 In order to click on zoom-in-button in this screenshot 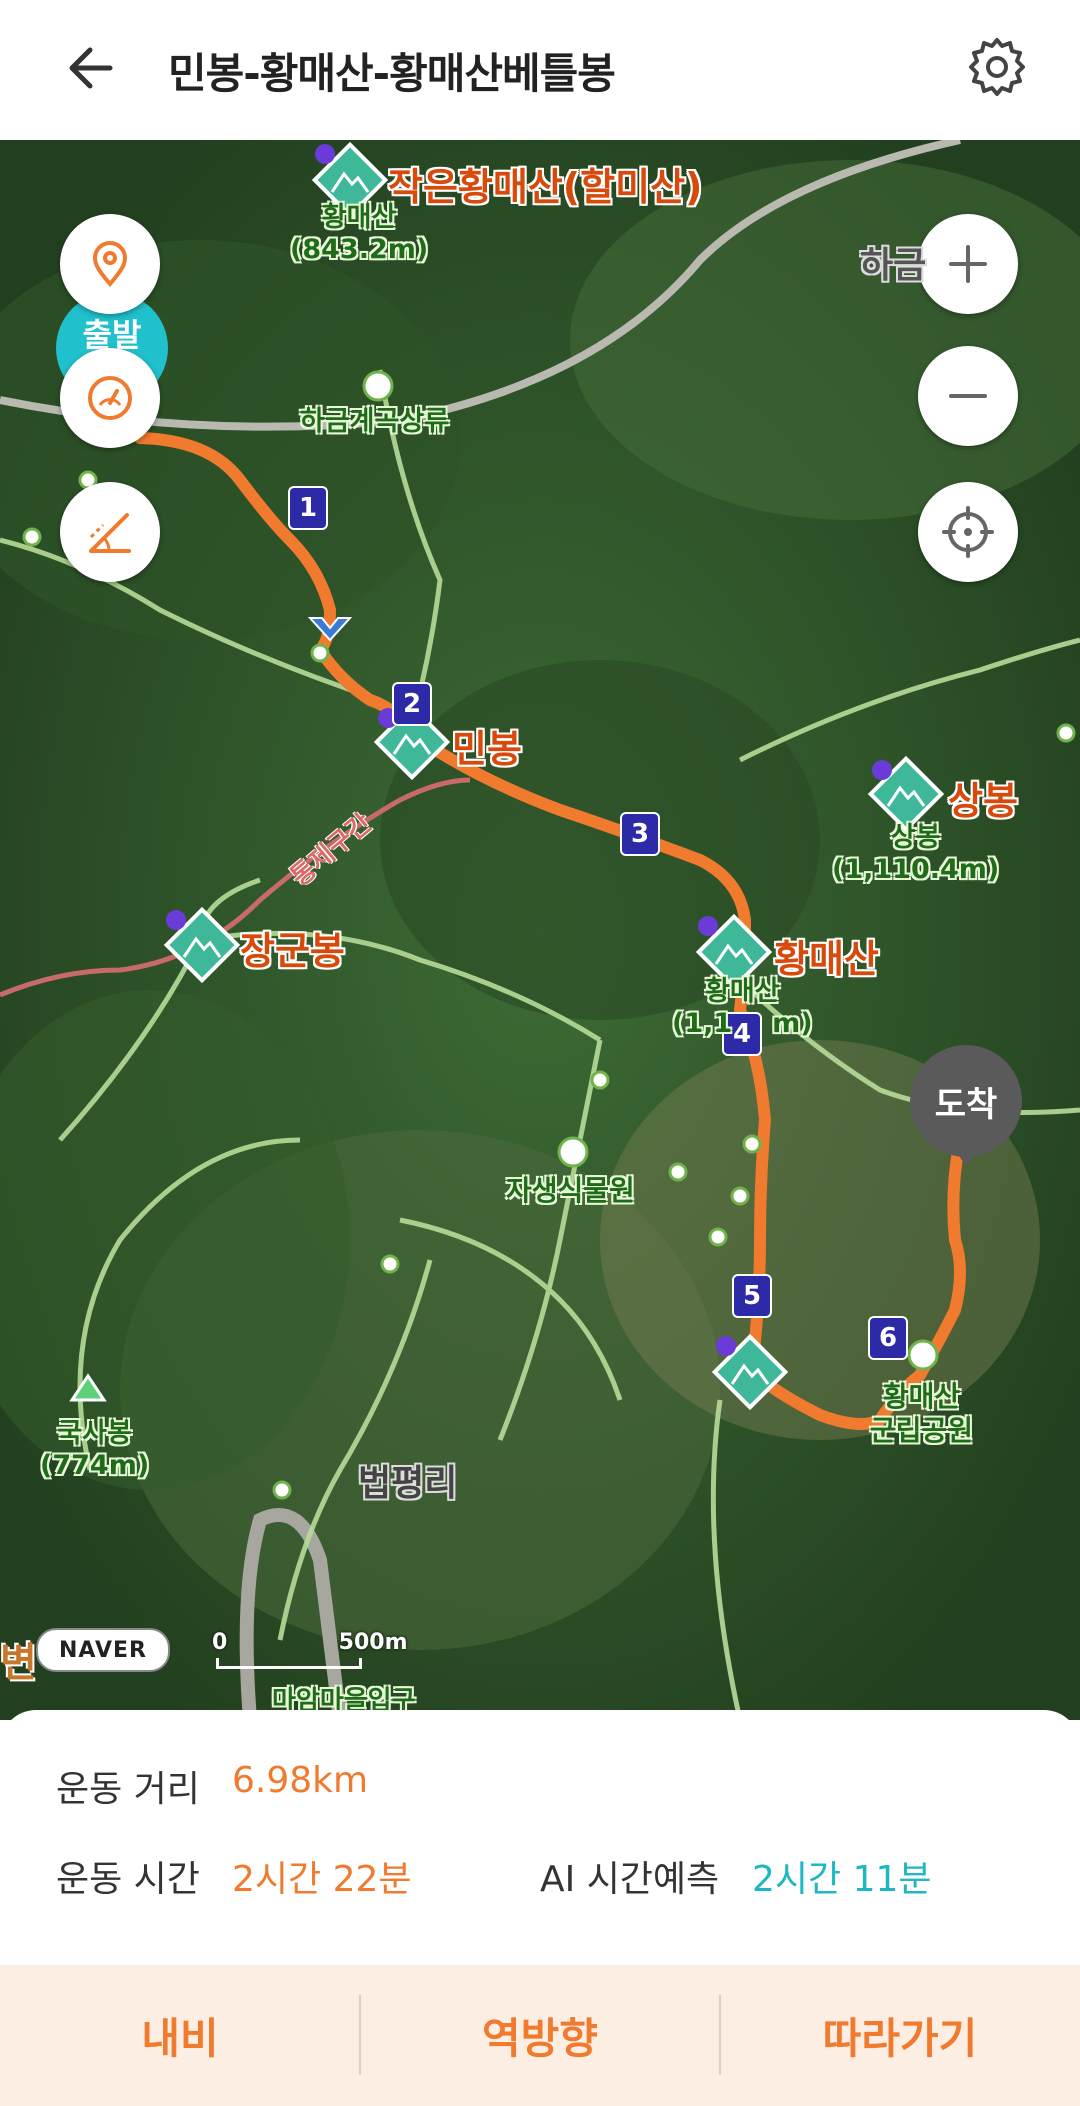, I will do `click(968, 264)`.